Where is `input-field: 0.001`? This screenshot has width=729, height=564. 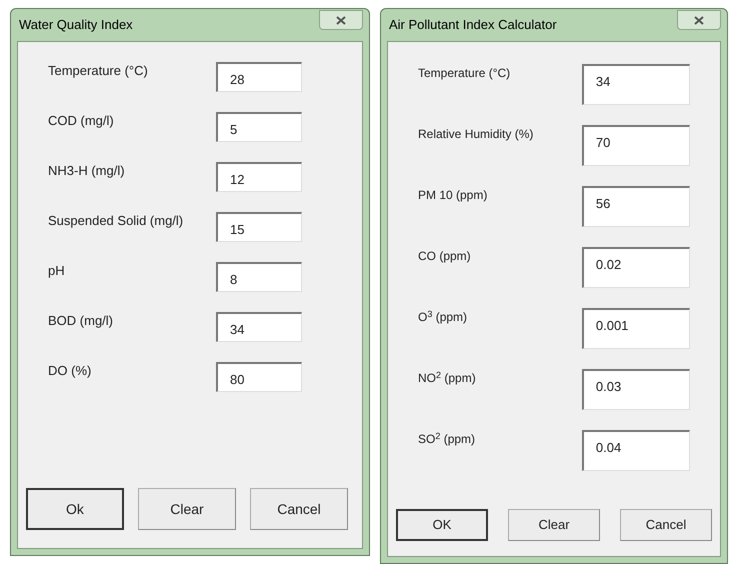
input-field: 0.001 is located at coordinates (636, 328).